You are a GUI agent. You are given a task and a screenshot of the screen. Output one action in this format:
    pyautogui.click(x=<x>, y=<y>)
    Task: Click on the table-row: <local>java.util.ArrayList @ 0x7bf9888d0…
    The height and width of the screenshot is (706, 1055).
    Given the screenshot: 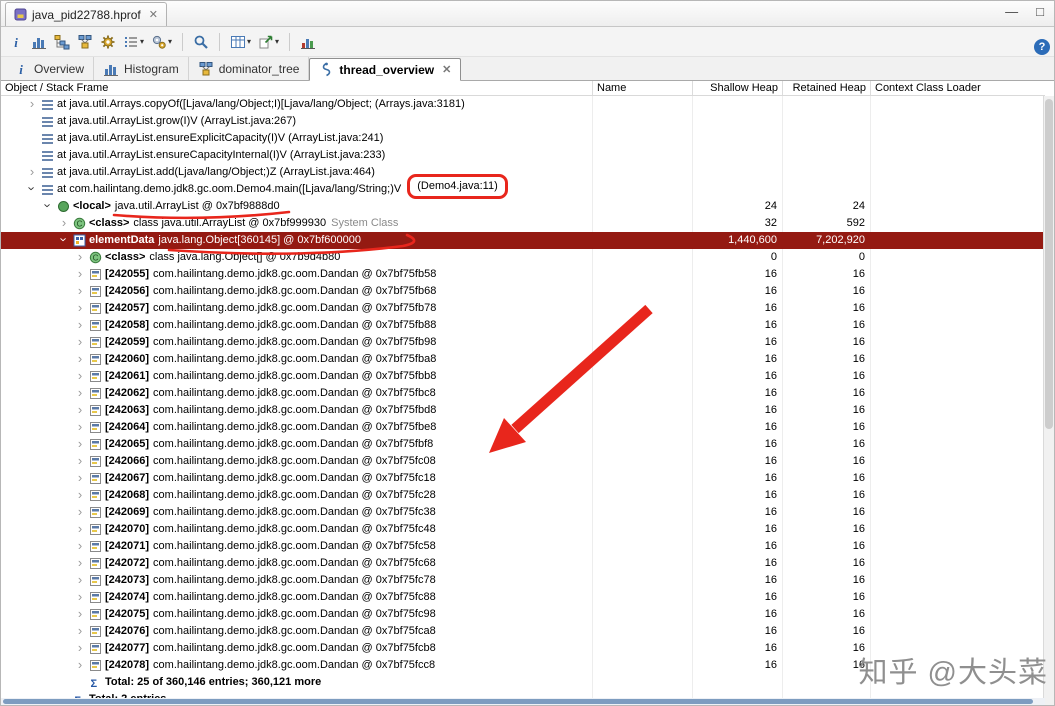 What is the action you would take?
    pyautogui.click(x=523, y=206)
    